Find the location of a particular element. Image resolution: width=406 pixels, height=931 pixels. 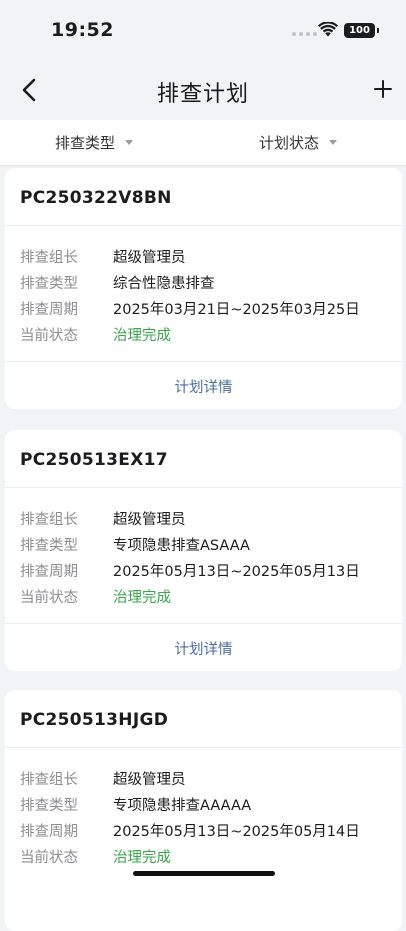

add-plus-icon is located at coordinates (383, 89).